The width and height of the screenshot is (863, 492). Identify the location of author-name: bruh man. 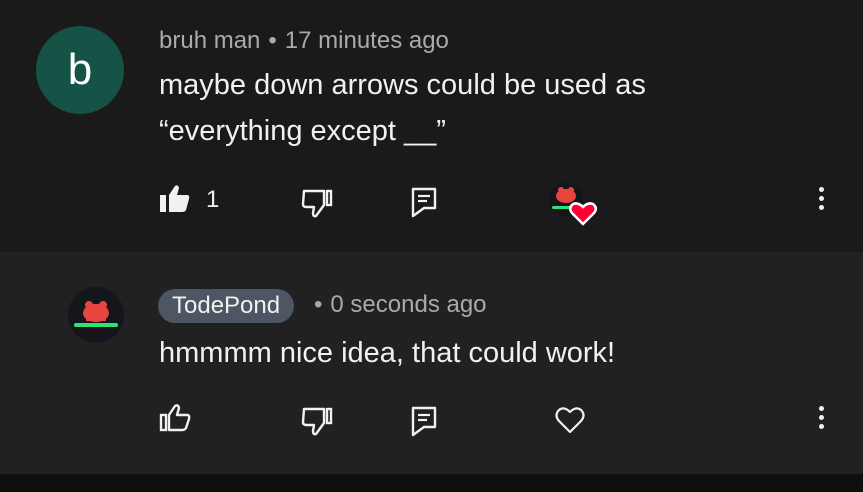
(209, 40).